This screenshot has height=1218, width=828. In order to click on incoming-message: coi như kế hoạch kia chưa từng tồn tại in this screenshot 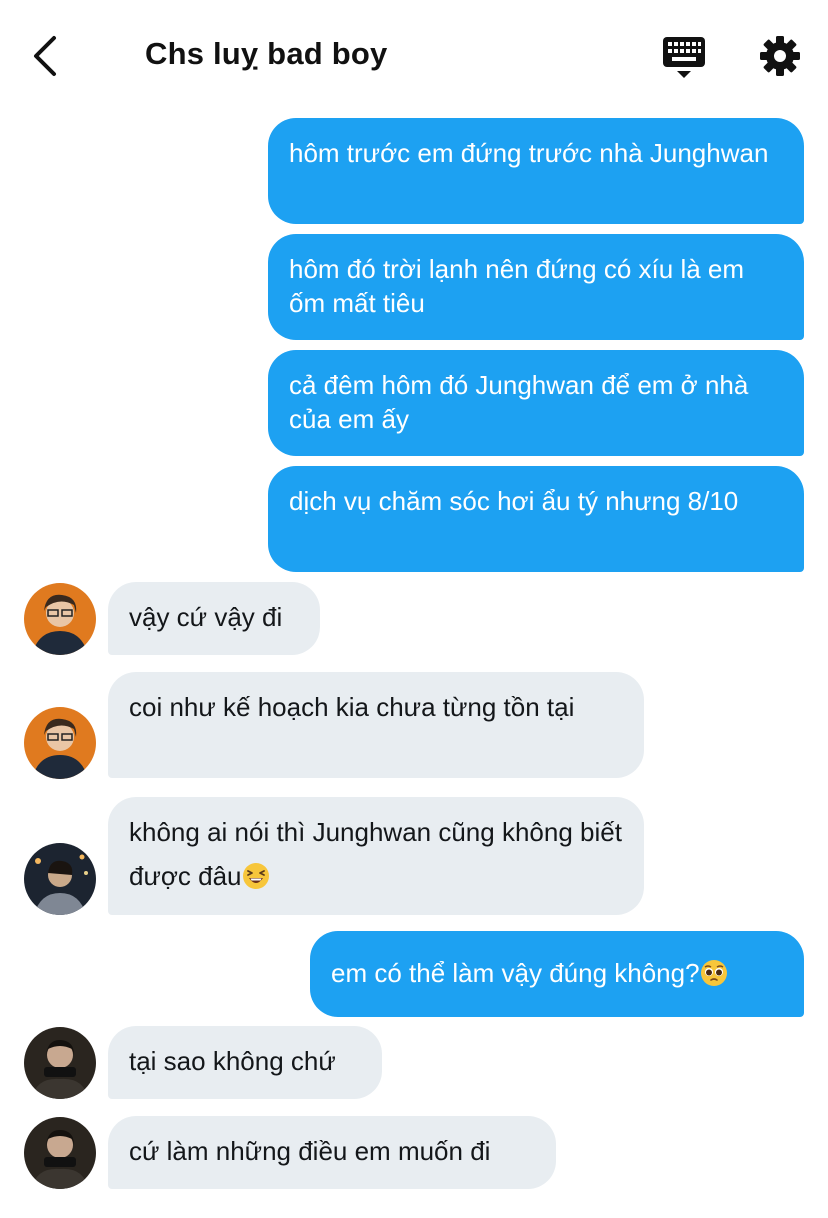, I will do `click(376, 725)`.